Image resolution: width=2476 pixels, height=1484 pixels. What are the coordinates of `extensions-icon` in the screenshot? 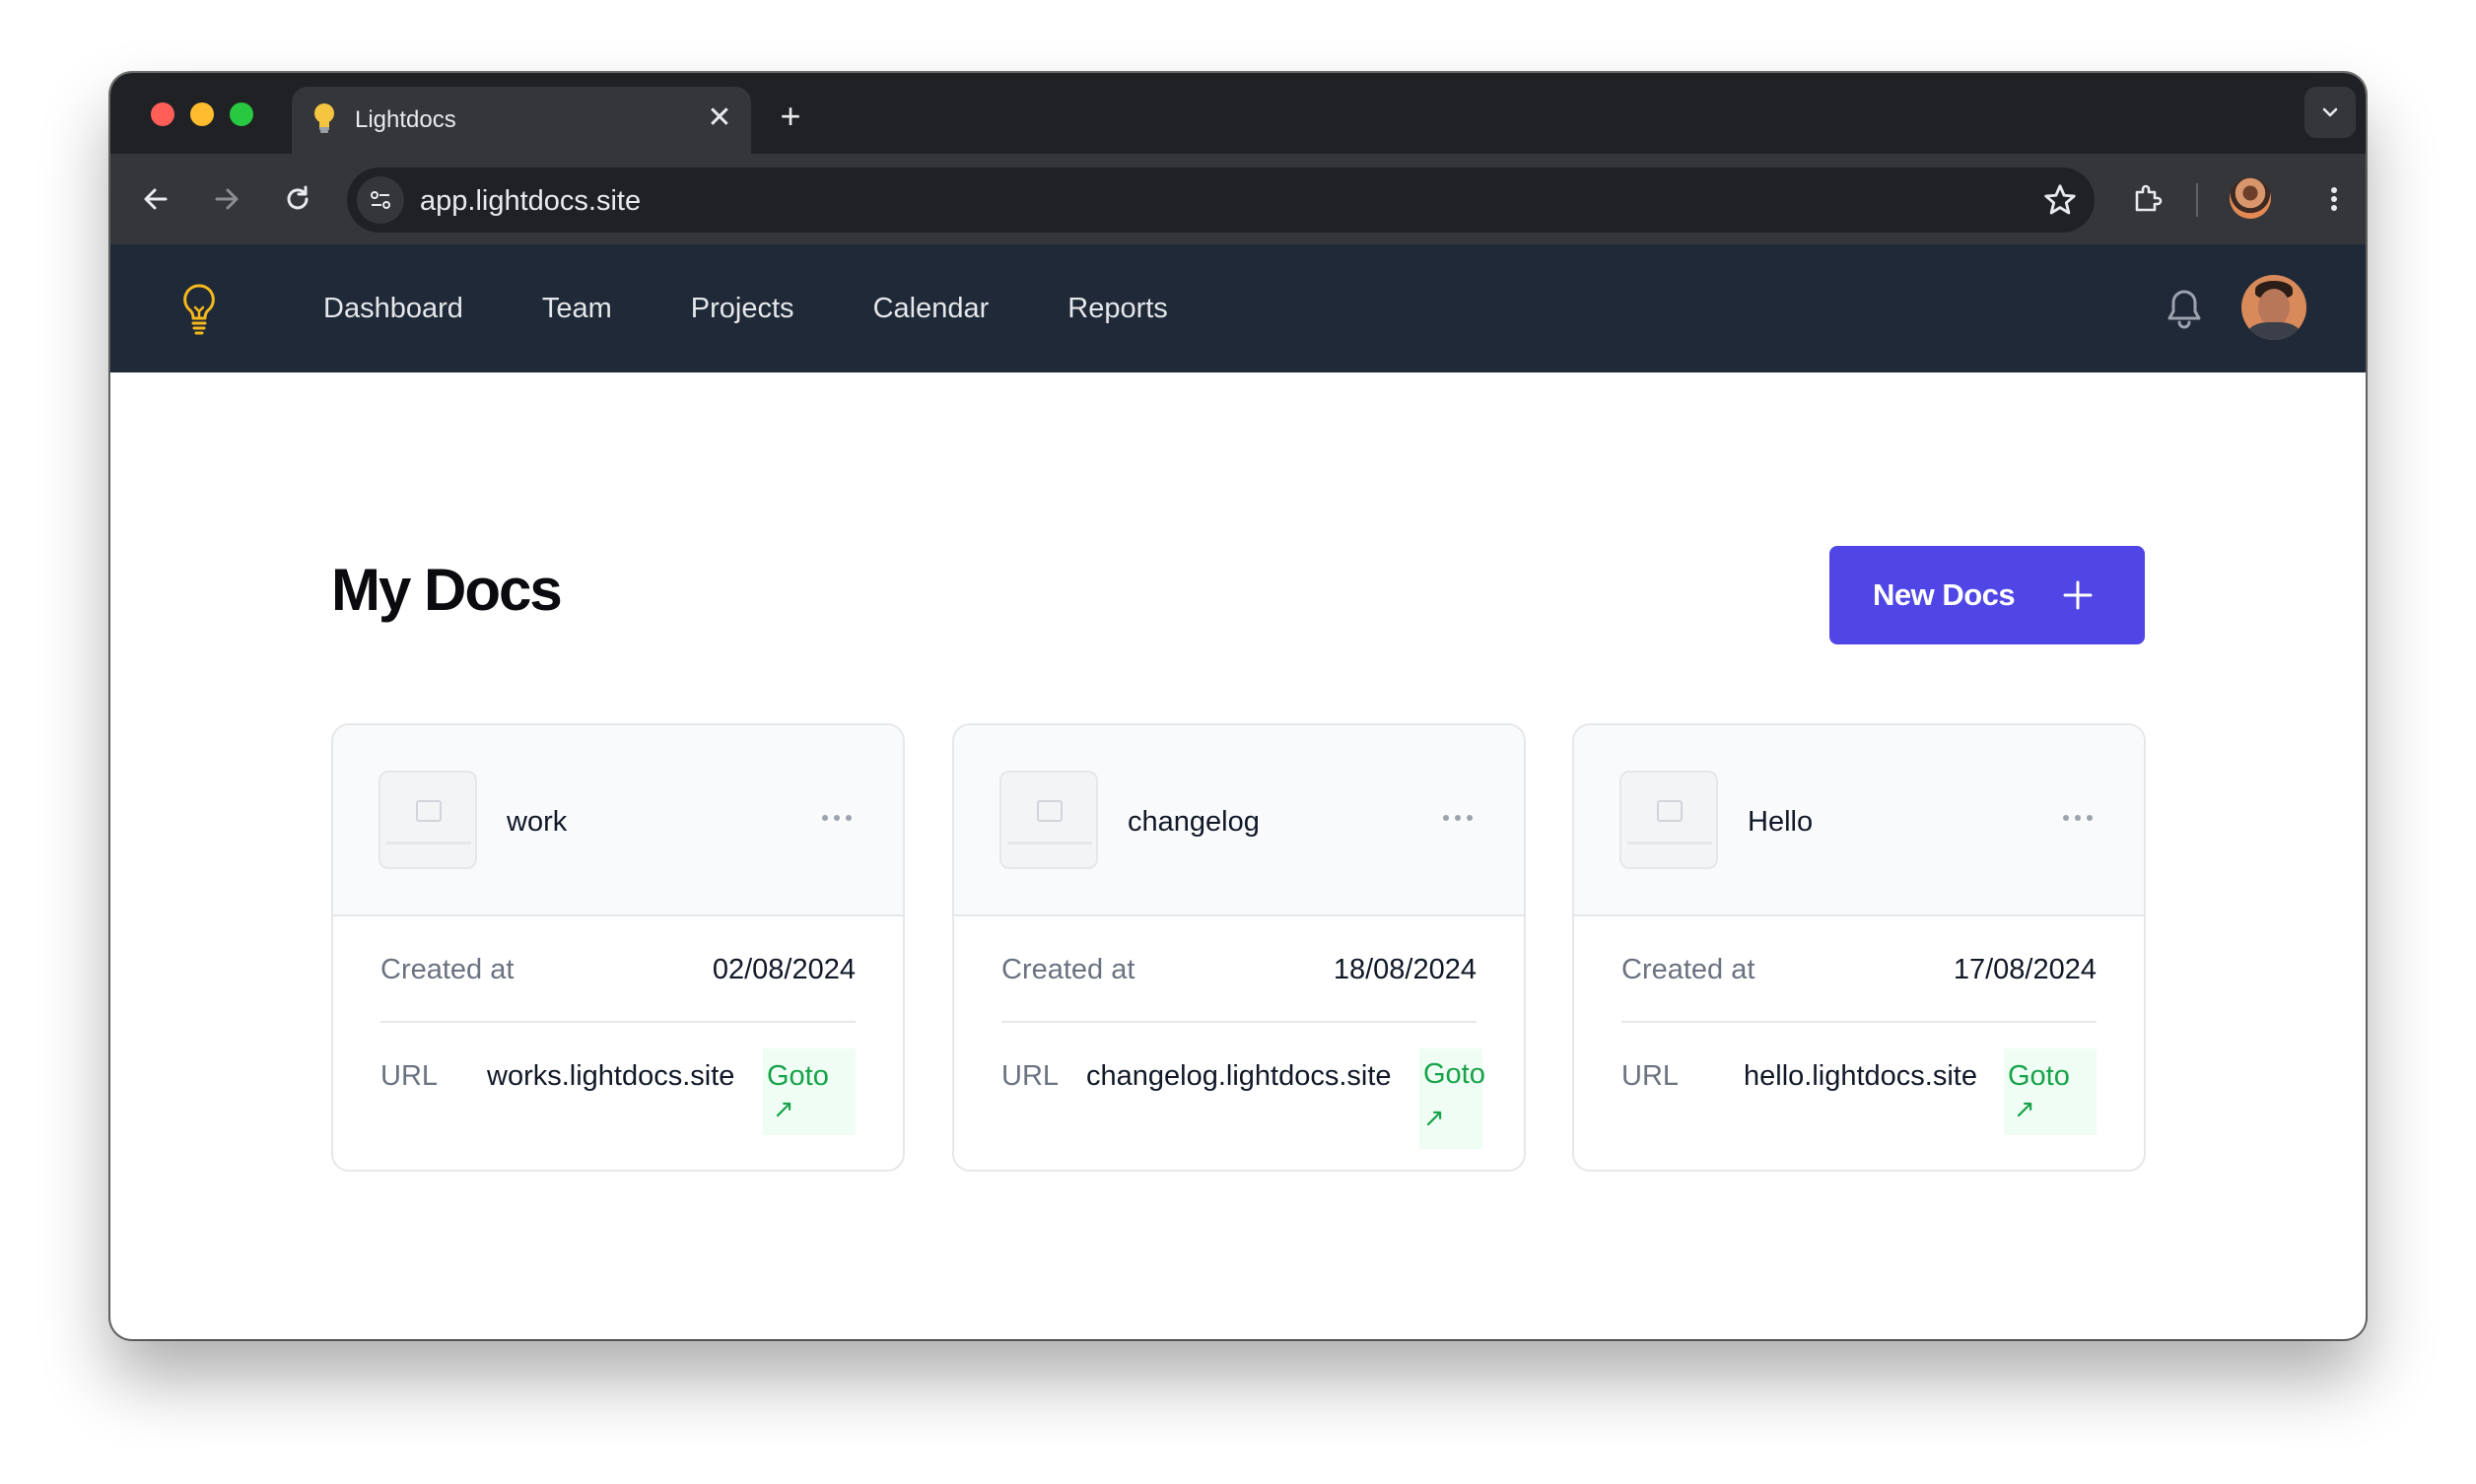 It's located at (2149, 198).